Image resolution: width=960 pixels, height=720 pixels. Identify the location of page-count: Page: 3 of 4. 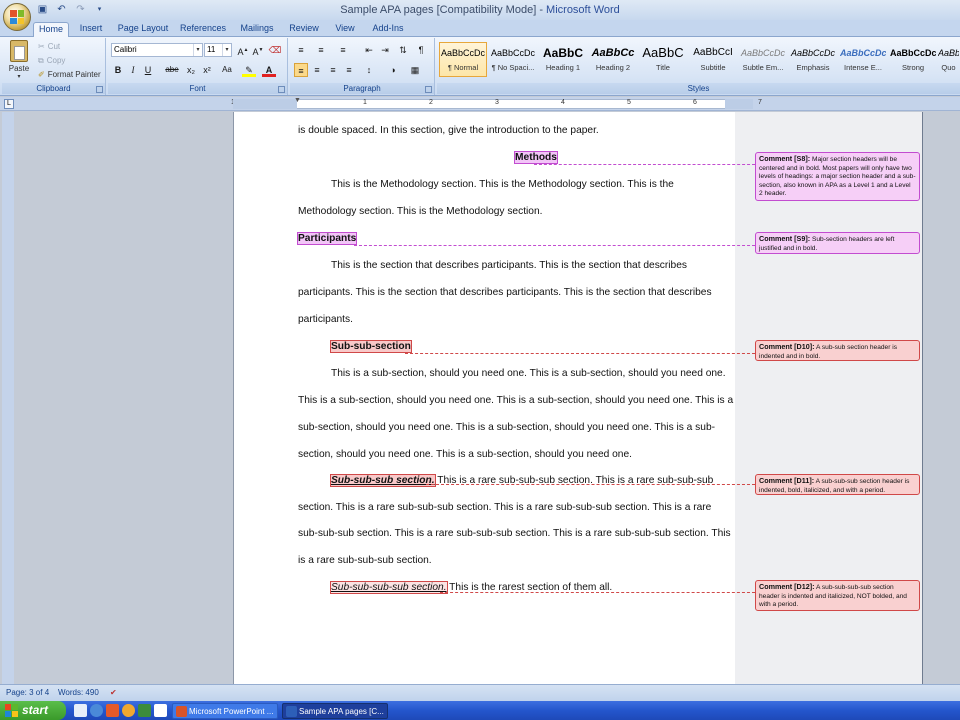
(27, 692).